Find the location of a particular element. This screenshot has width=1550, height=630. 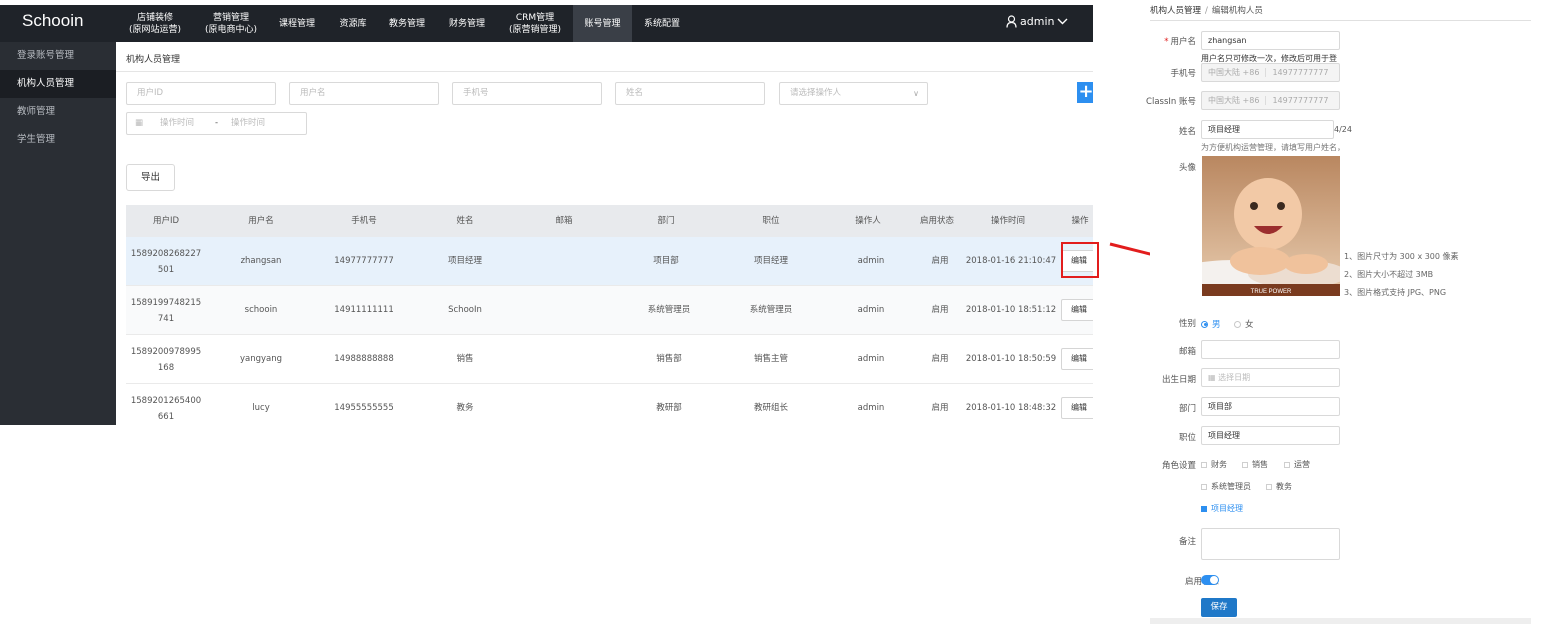

birth-placeholder: 选择日期 is located at coordinates (1234, 377).